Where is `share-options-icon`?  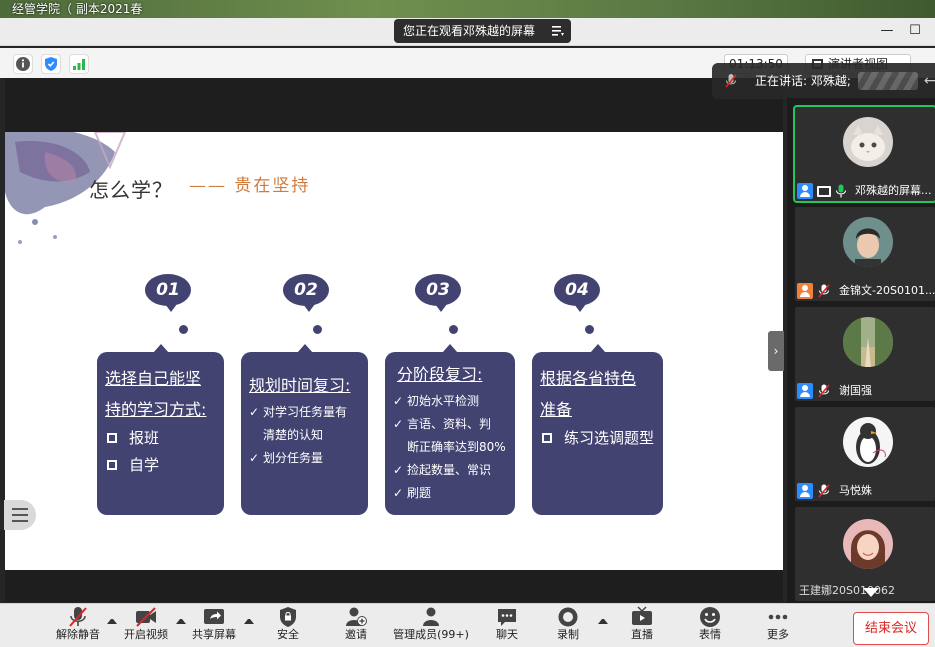 share-options-icon is located at coordinates (249, 620).